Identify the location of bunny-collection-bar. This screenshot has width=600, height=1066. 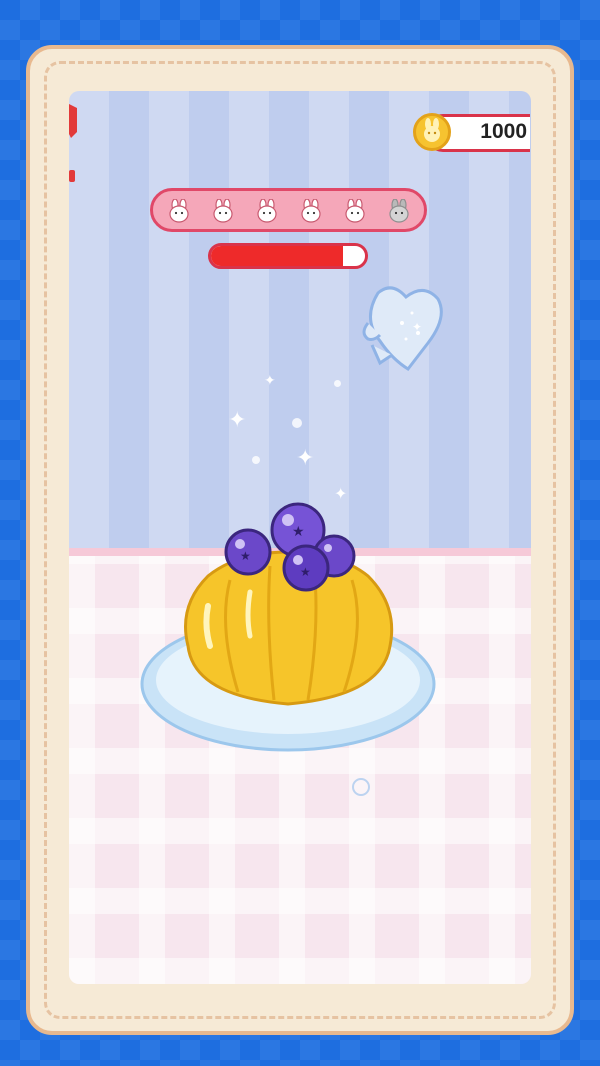
(288, 210).